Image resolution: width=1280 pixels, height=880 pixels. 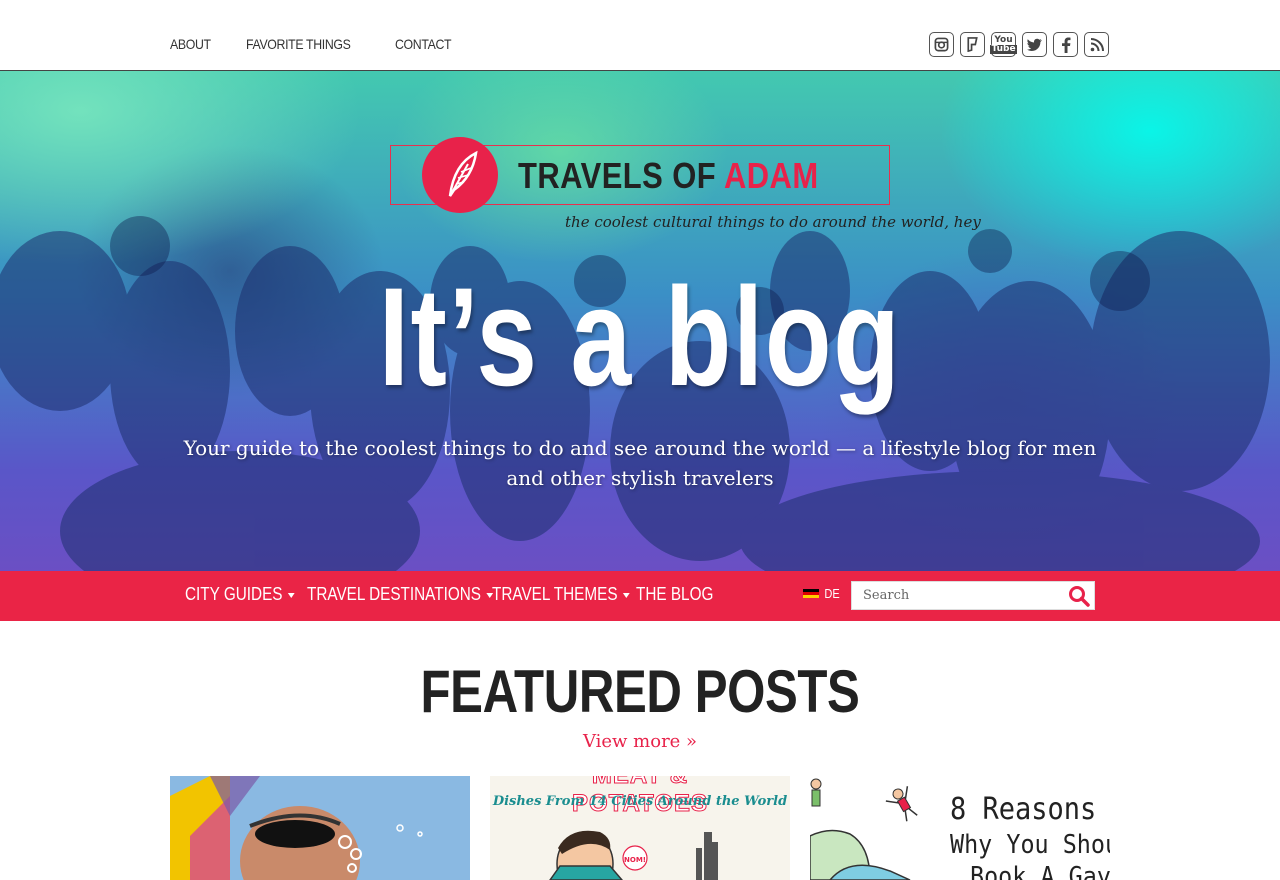 I want to click on foursquare-icon, so click(x=972, y=44).